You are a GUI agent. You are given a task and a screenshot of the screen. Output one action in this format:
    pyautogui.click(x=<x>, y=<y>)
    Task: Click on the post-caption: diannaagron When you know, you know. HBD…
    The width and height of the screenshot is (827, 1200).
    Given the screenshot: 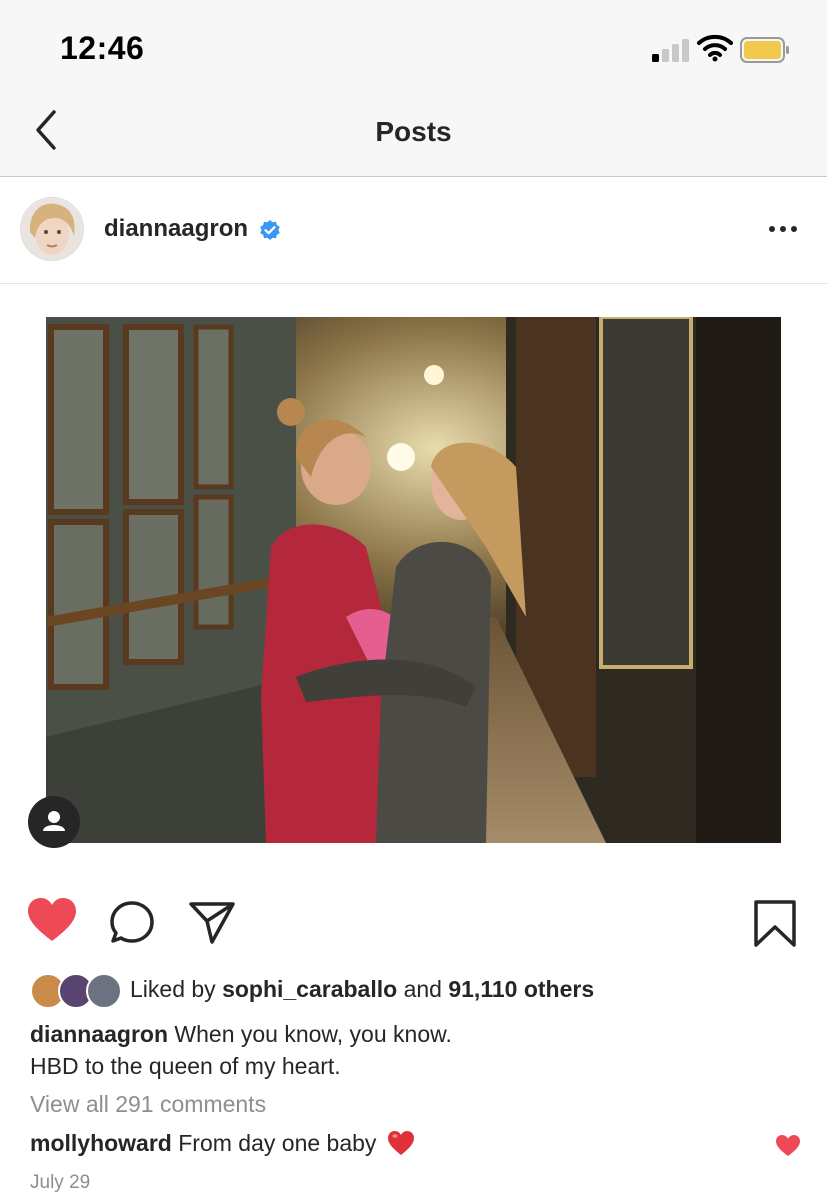 What is the action you would take?
    pyautogui.click(x=410, y=1050)
    